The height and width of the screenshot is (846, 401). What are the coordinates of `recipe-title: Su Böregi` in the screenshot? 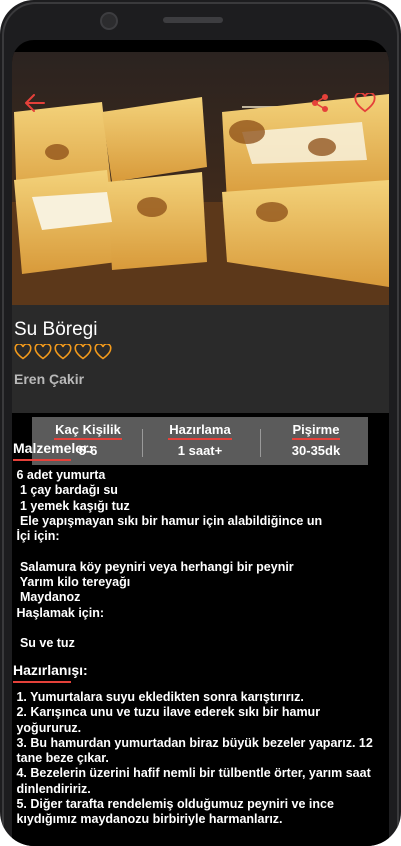 It's located at (56, 329).